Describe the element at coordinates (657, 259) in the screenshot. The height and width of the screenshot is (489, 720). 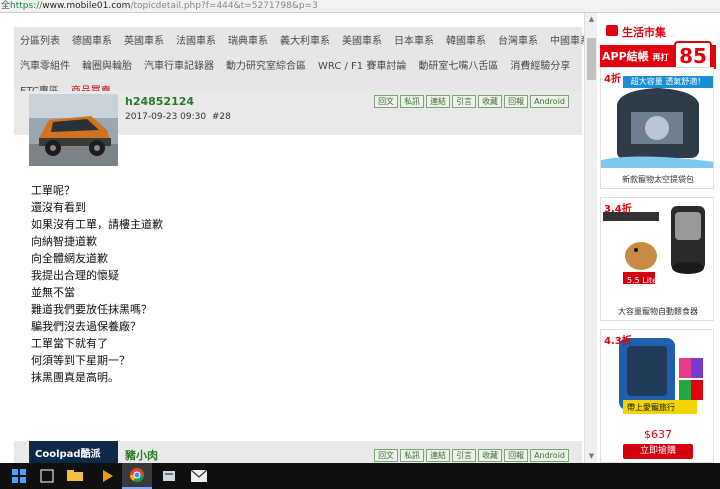
I see `ad-product-card: 3.4折 5.5 Liter 大容量寵物自動餵食器` at that location.